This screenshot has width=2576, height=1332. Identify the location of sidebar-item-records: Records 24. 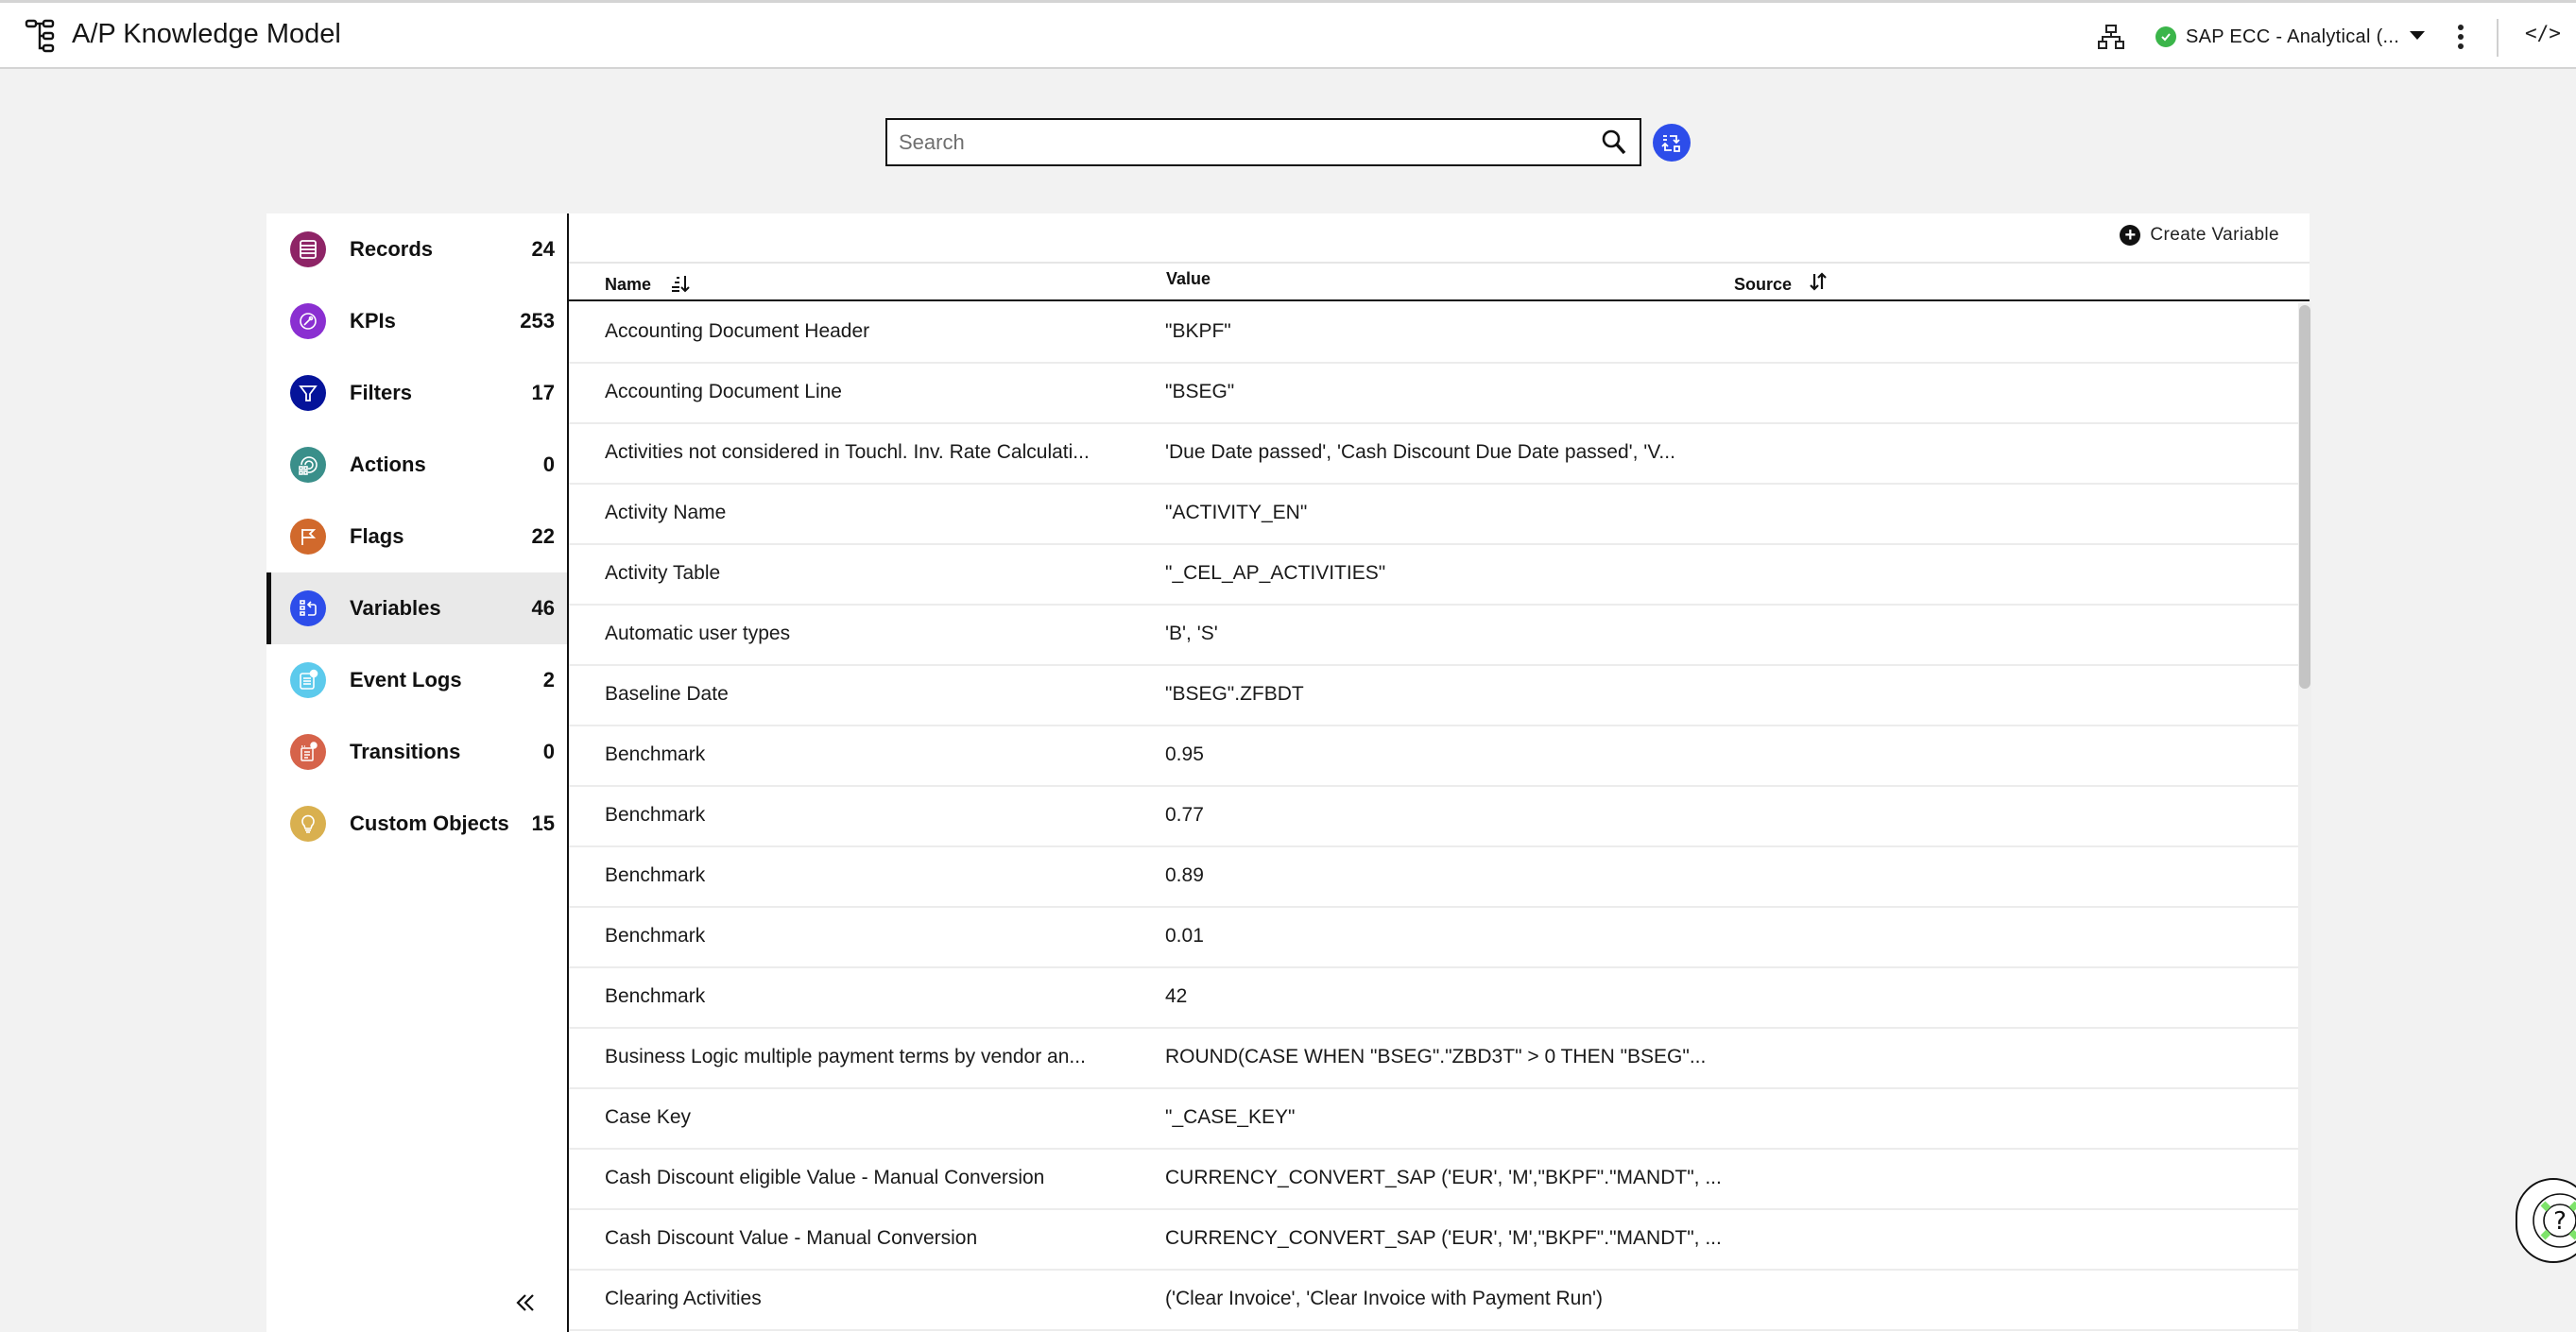
(416, 249).